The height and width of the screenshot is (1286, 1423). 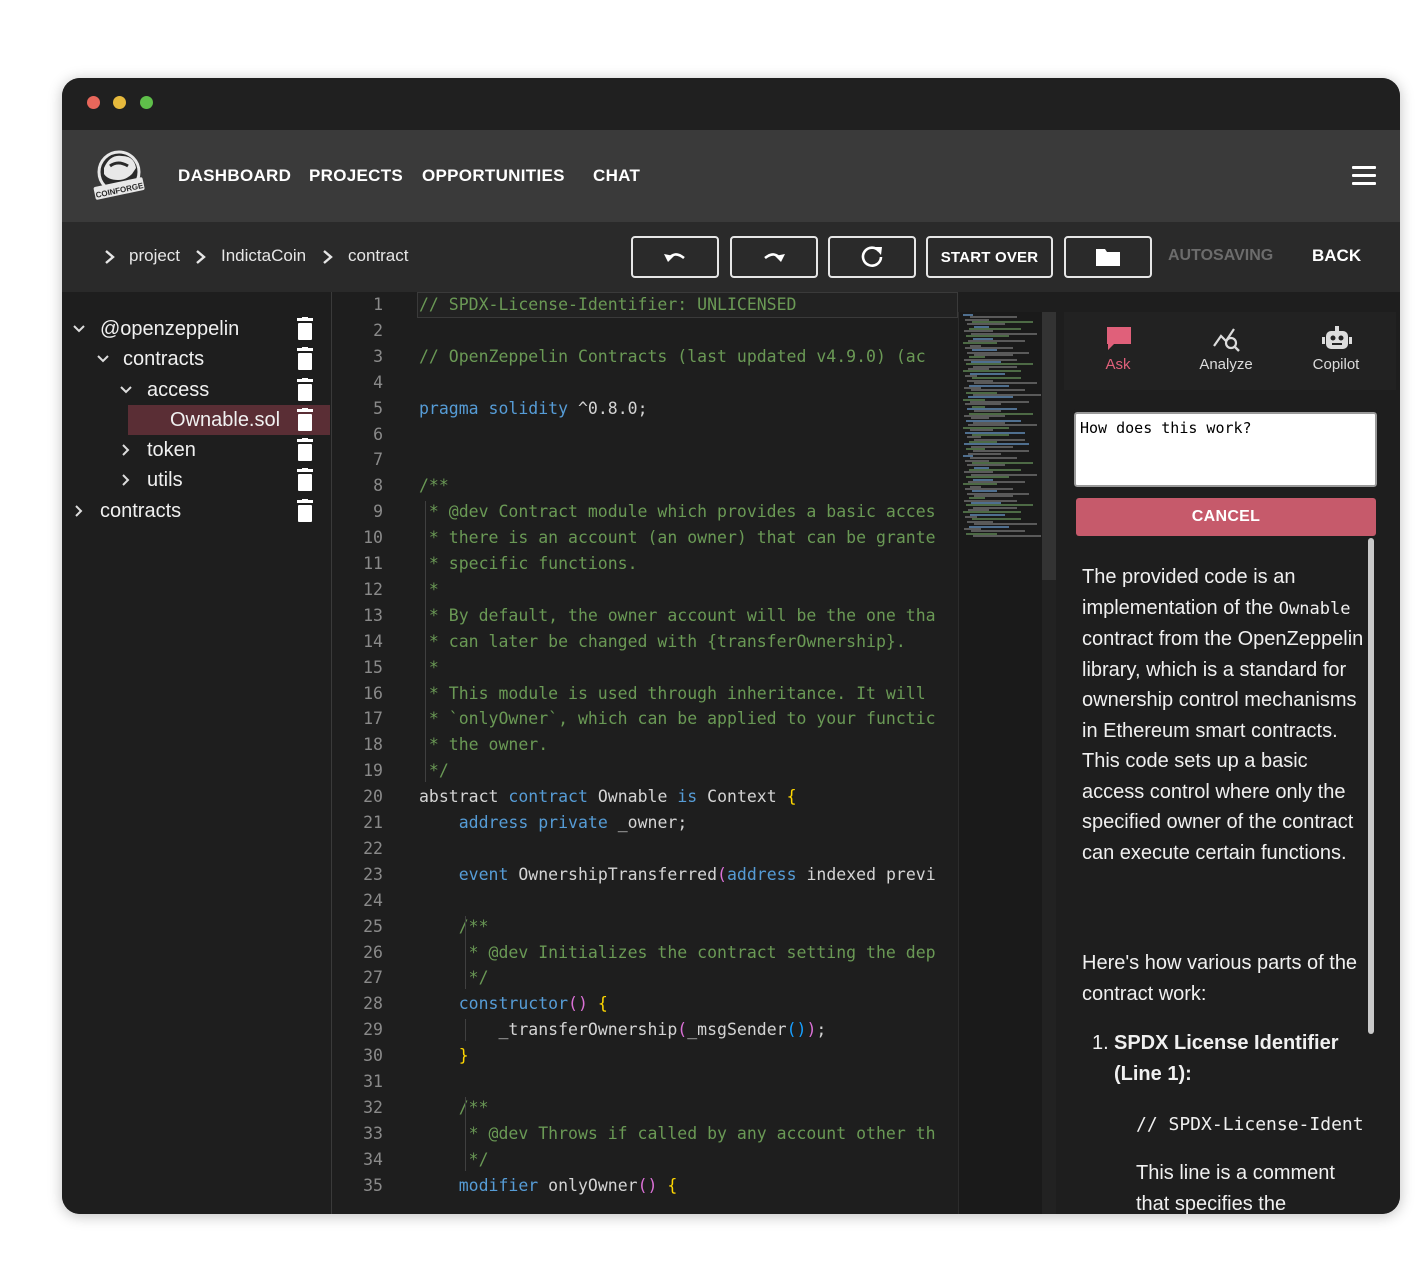 I want to click on tab-copilot: Copilot, so click(x=1336, y=351).